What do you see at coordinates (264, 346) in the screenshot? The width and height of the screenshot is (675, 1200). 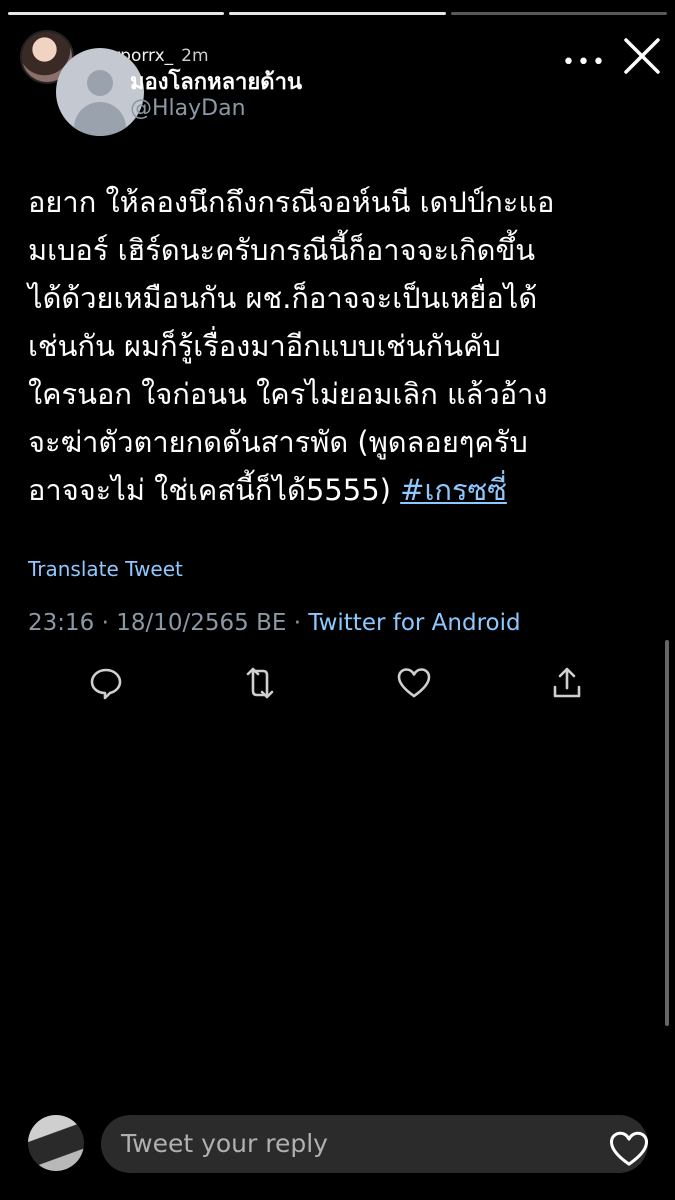 I see `tweet-text-line: เช่นกัน ผมก็รู้เรื่องมาอีกแบบเช่นกันคับ` at bounding box center [264, 346].